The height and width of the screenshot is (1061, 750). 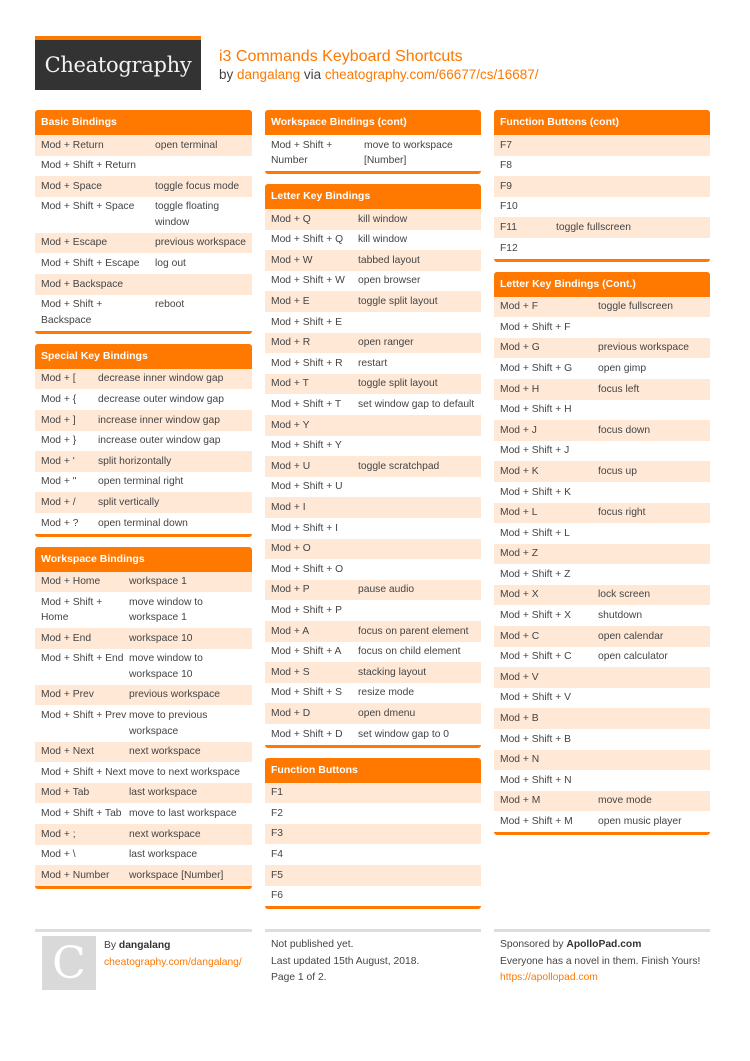 I want to click on shortcut-key: Mod + Shift + End, so click(x=82, y=659).